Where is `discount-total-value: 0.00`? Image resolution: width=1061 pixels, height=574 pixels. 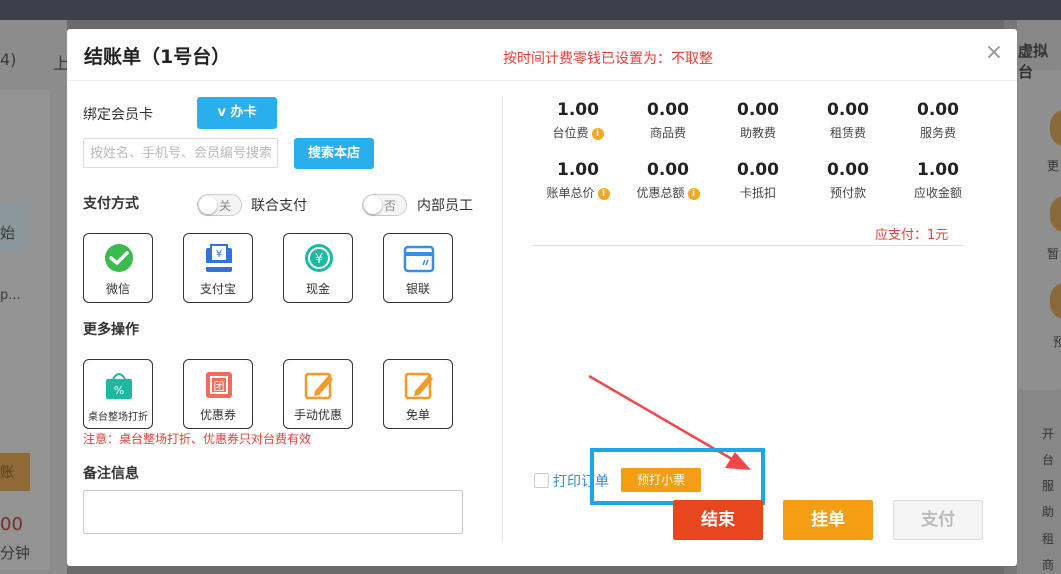 discount-total-value: 0.00 is located at coordinates (668, 170).